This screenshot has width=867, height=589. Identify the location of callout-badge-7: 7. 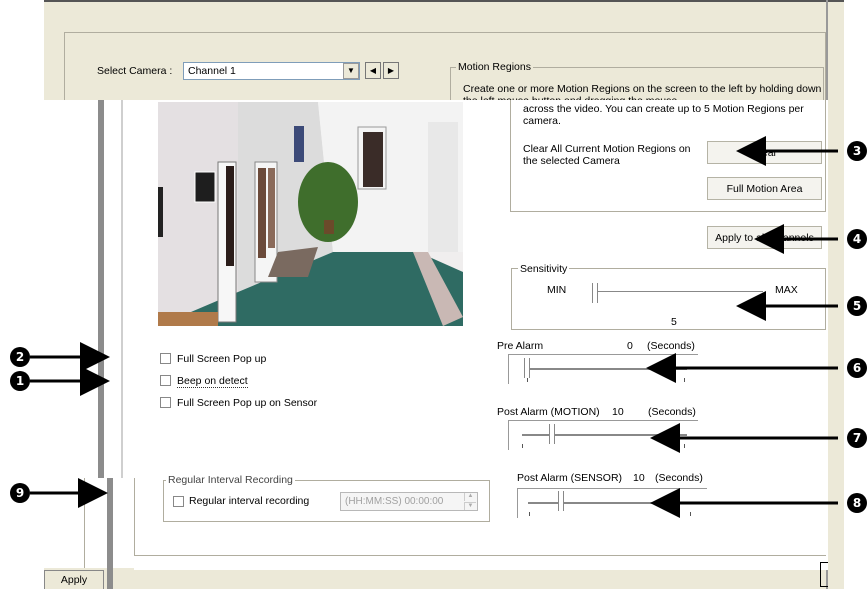
(857, 438).